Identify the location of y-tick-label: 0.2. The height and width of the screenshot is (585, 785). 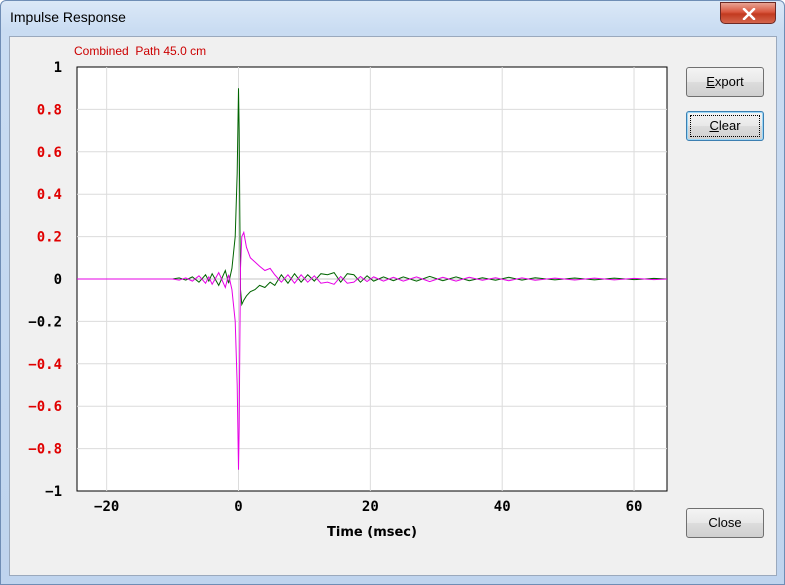
(49, 238).